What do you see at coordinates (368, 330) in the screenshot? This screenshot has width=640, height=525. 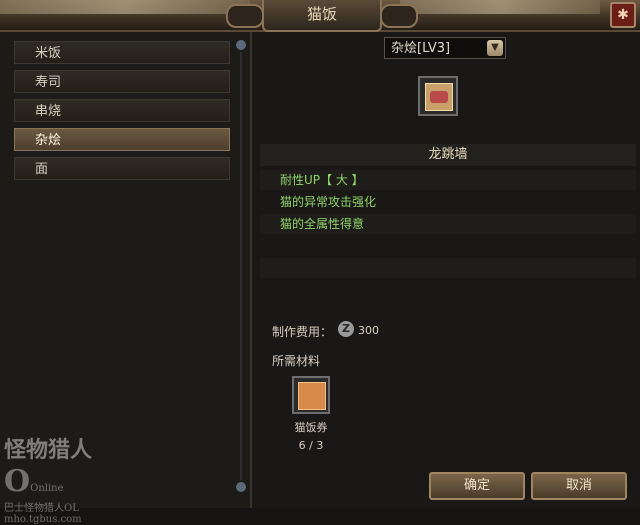 I see `cost-value: 300` at bounding box center [368, 330].